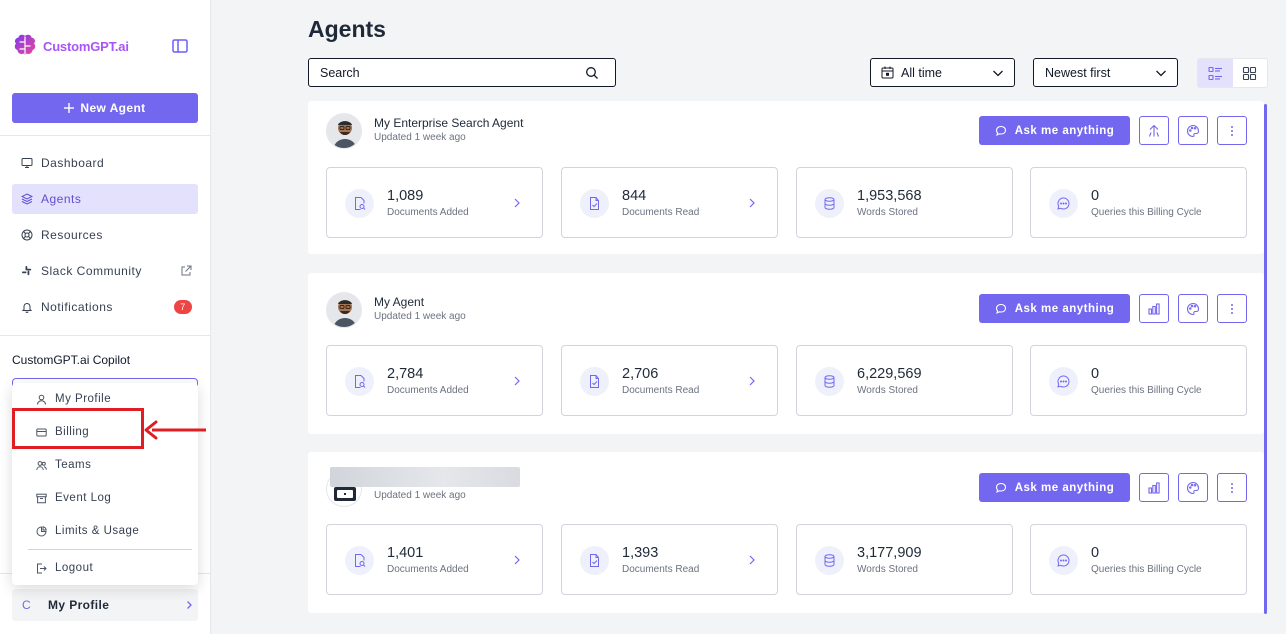  I want to click on archive-icon, so click(41, 498).